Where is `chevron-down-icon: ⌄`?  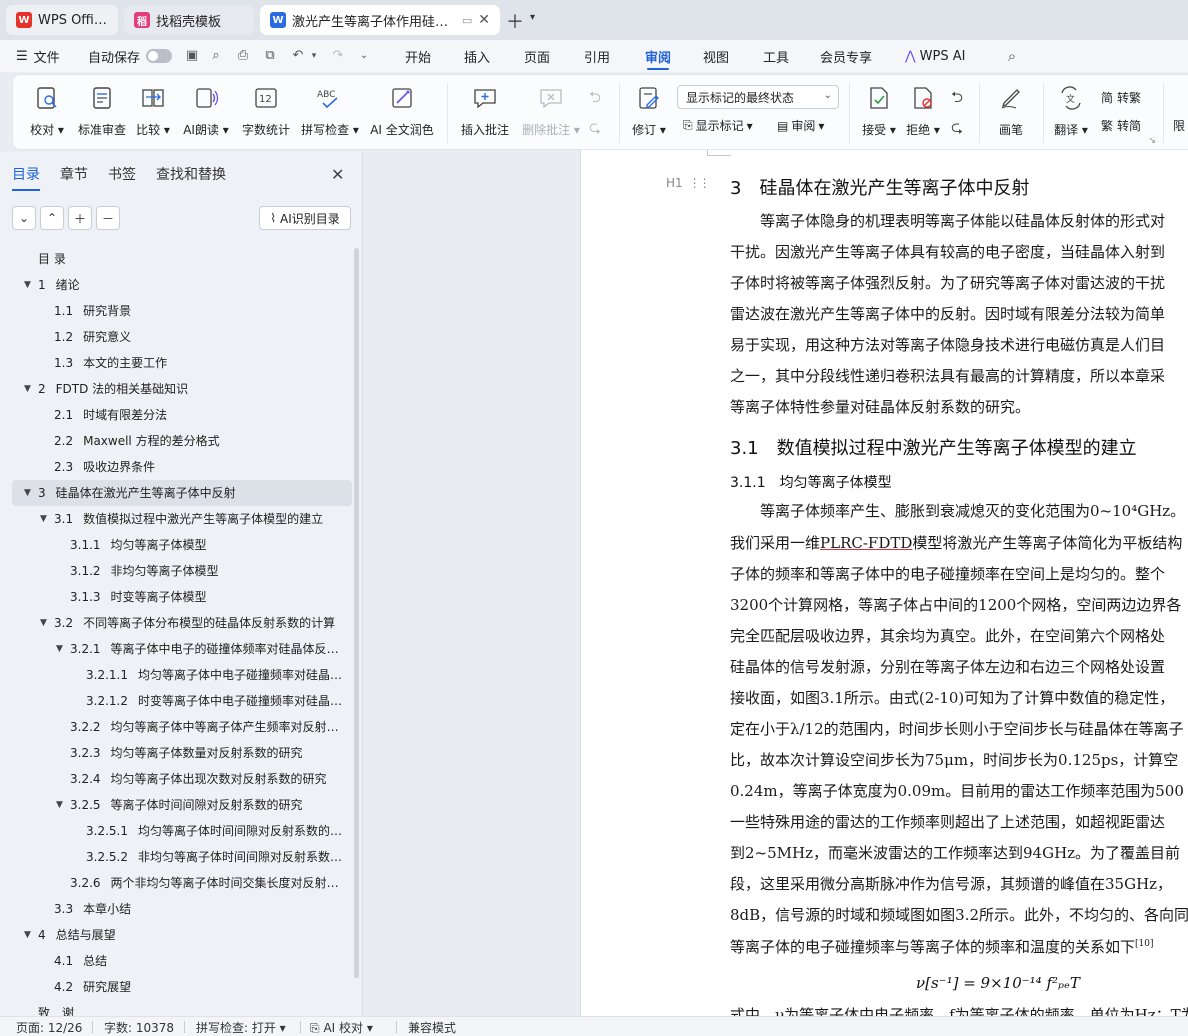 chevron-down-icon: ⌄ is located at coordinates (364, 56).